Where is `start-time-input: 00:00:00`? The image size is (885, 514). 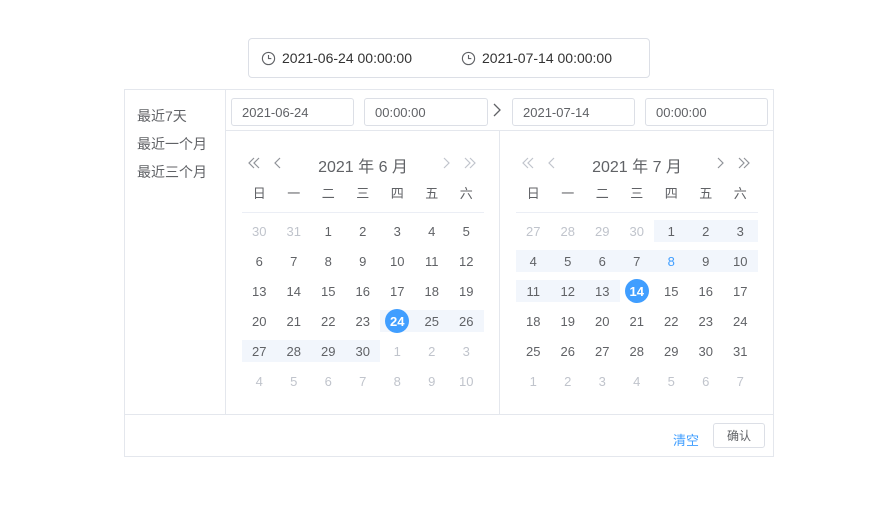 start-time-input: 00:00:00 is located at coordinates (426, 112).